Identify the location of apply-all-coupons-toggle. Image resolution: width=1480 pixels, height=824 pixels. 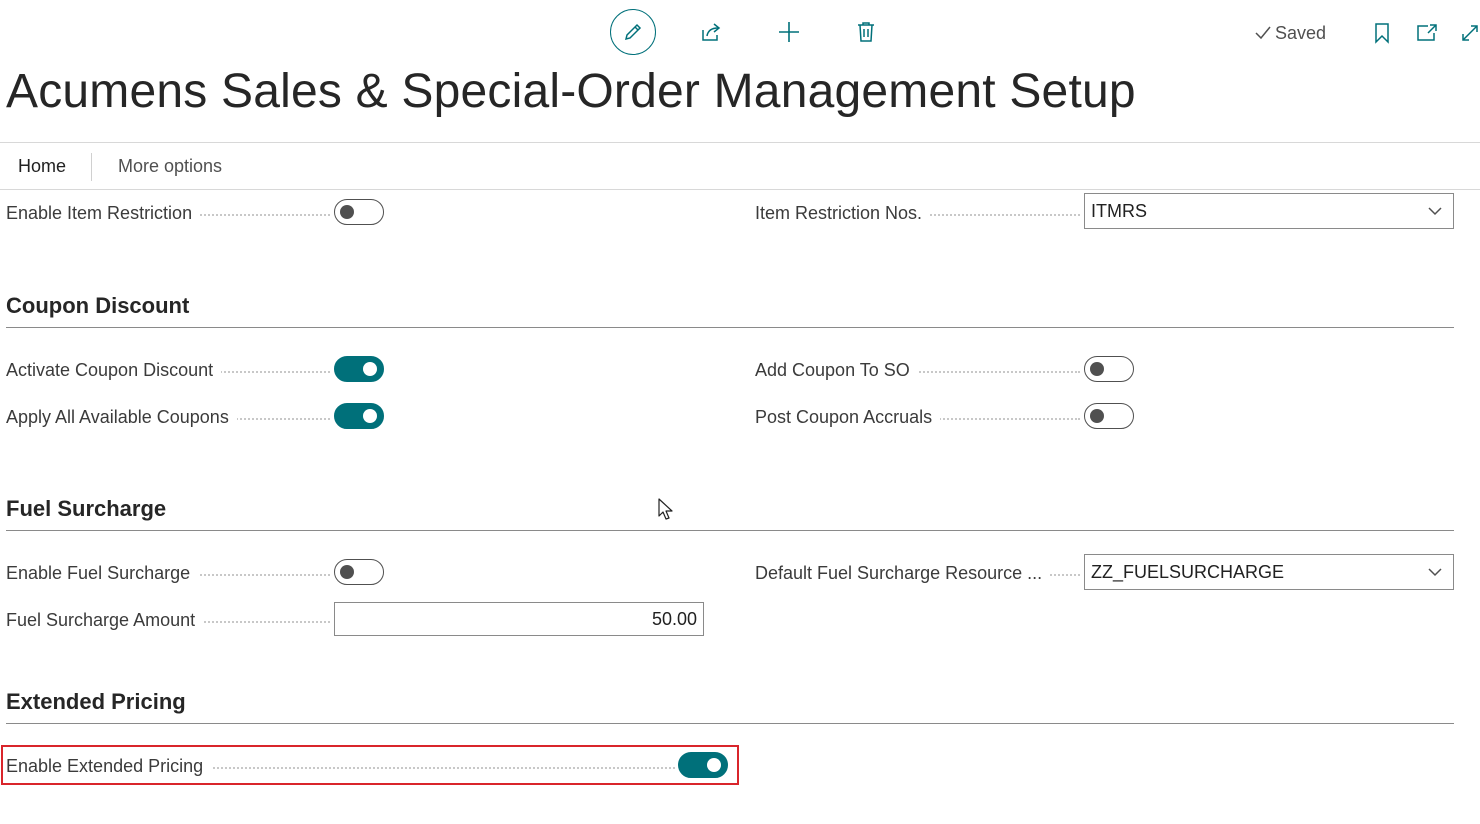
(359, 416).